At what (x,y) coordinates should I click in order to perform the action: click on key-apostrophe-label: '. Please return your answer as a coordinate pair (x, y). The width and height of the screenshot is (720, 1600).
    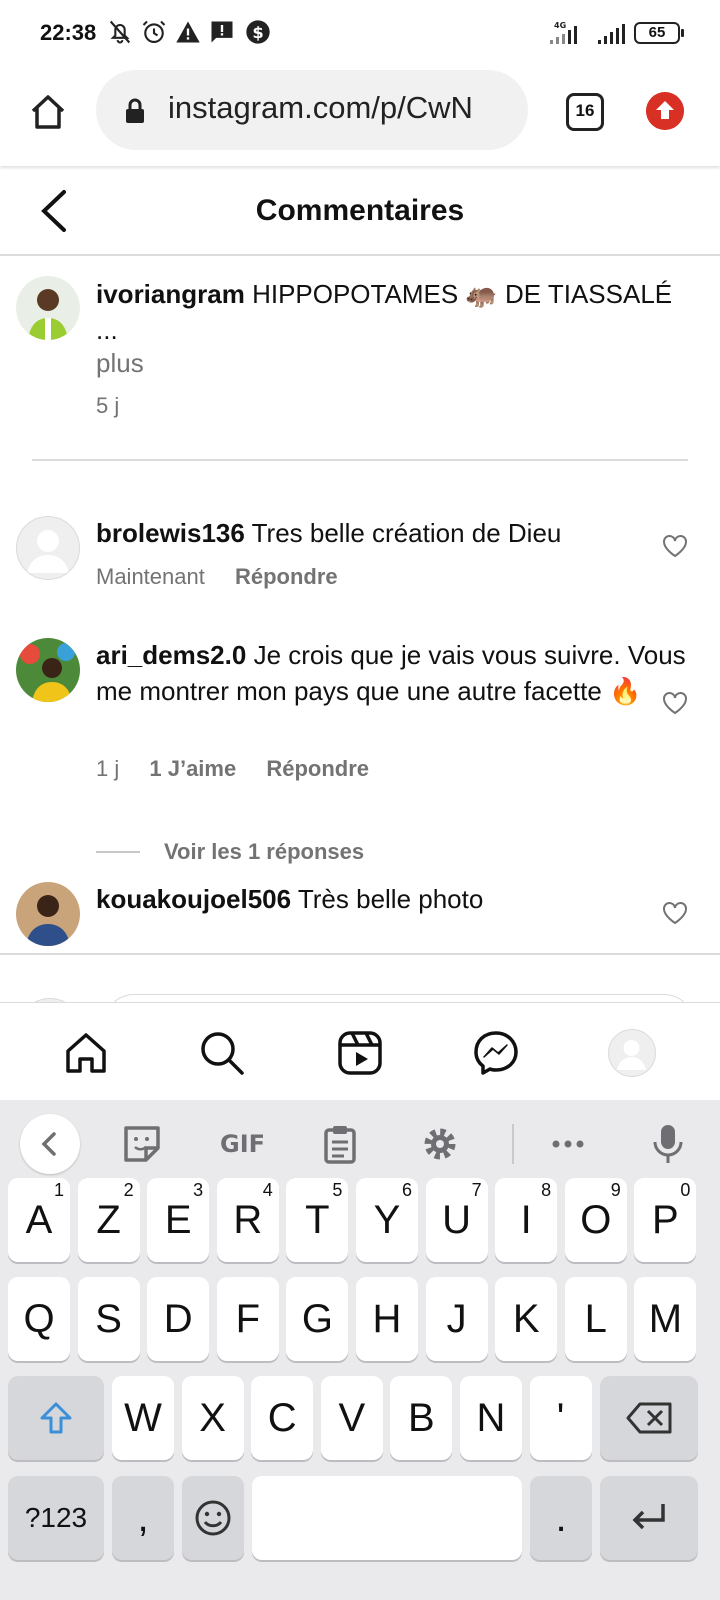
    Looking at the image, I should click on (560, 1418).